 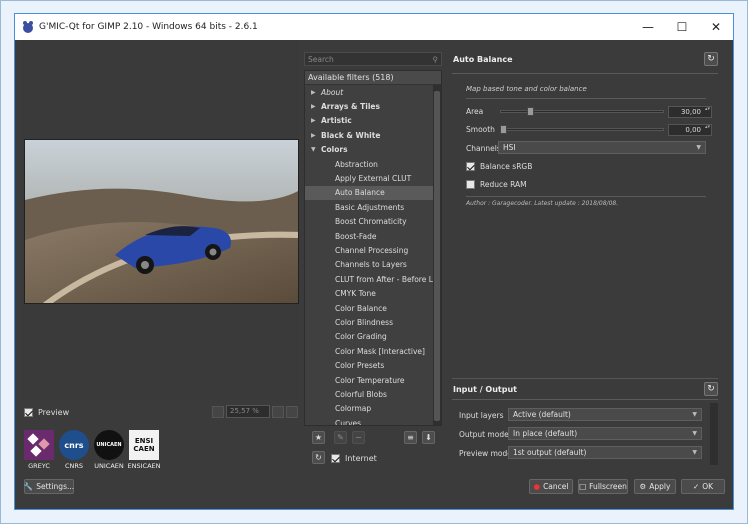 I want to click on reset-io-button: ↻, so click(x=711, y=389).